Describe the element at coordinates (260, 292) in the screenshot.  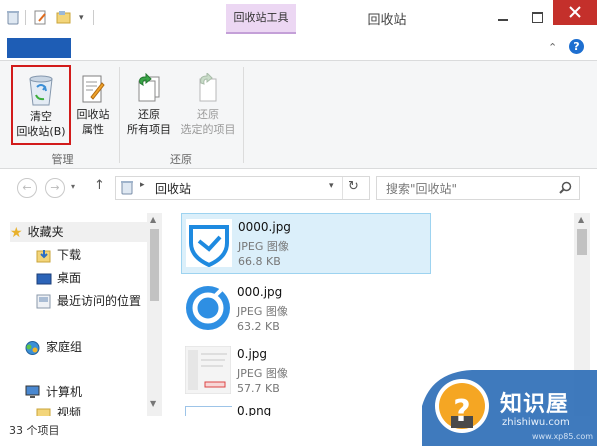
I see `file-name: 000.jpg` at that location.